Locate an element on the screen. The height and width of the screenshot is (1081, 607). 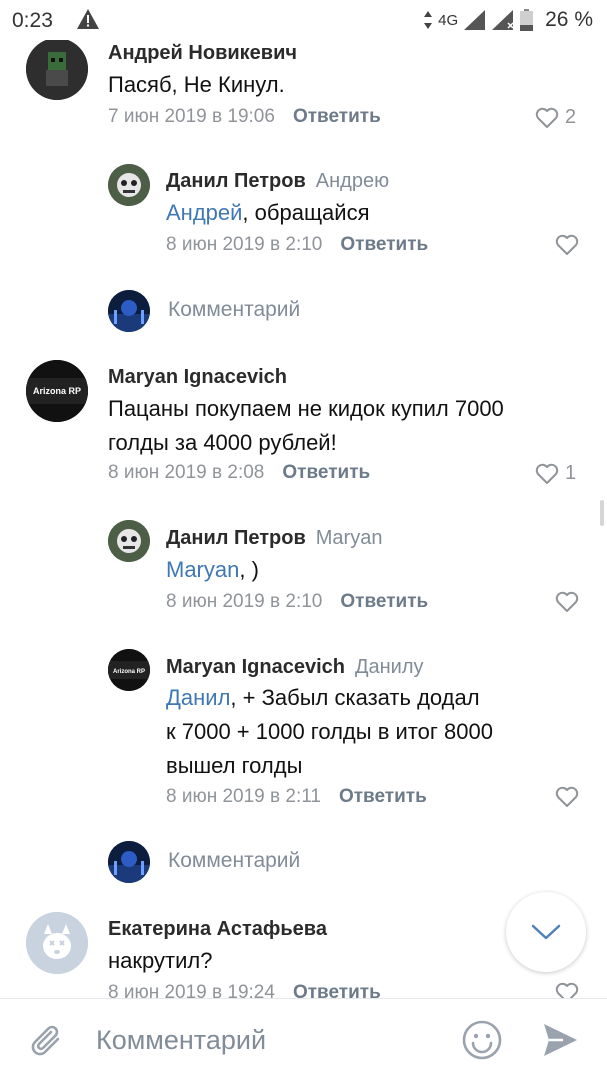
reply-to-label: Андрею is located at coordinates (352, 181).